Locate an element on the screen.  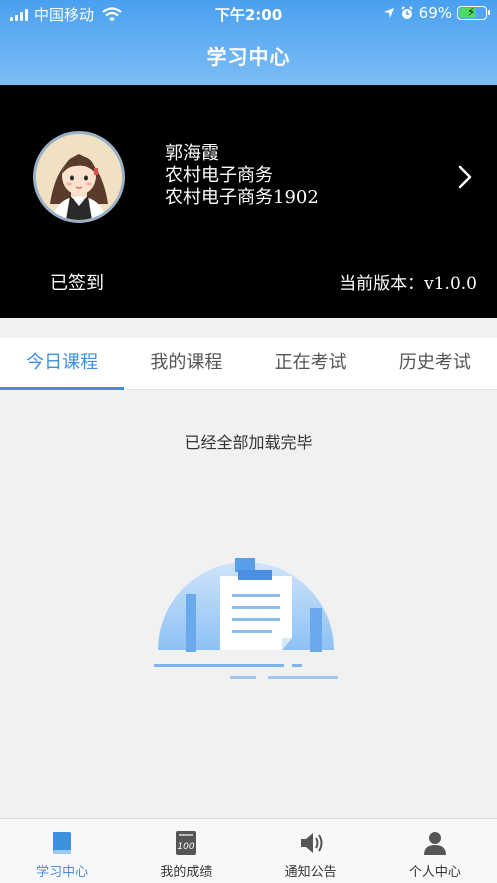
avatar-illustration is located at coordinates (79, 177).